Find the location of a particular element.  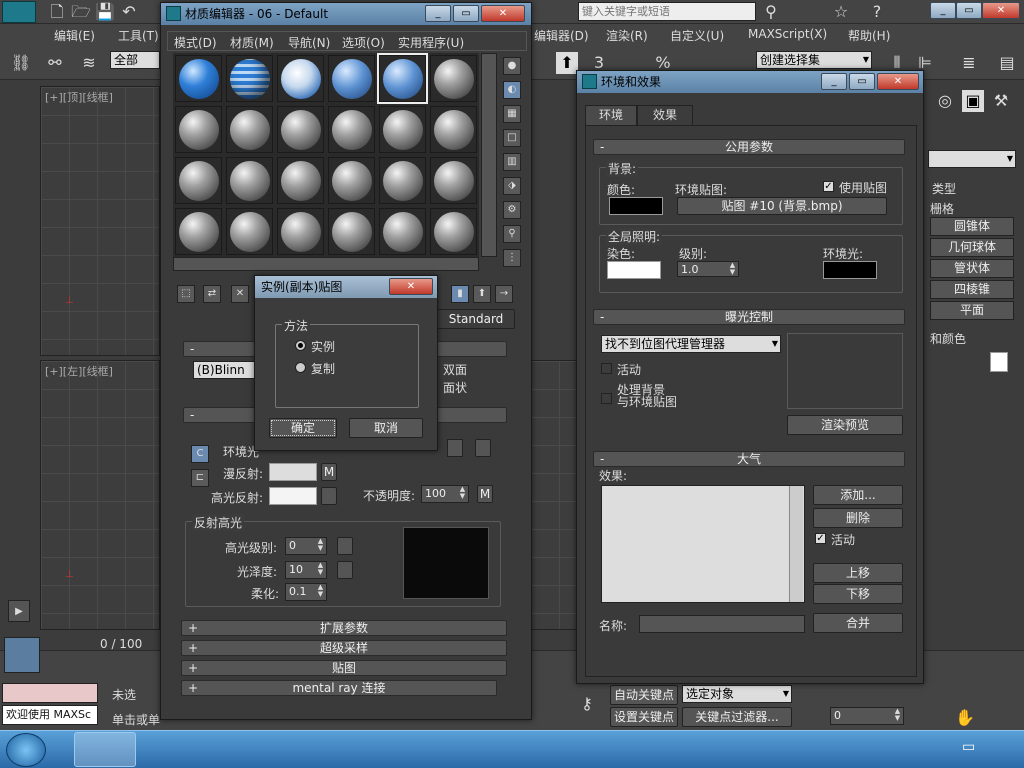

level-spinner: 1.0 ▲ ▼ is located at coordinates (708, 269).